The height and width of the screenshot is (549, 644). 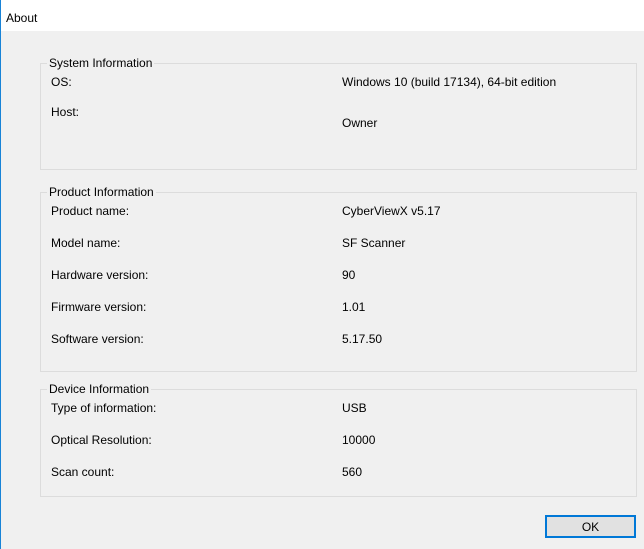 What do you see at coordinates (86, 243) in the screenshot?
I see `model-name-label: Model name:` at bounding box center [86, 243].